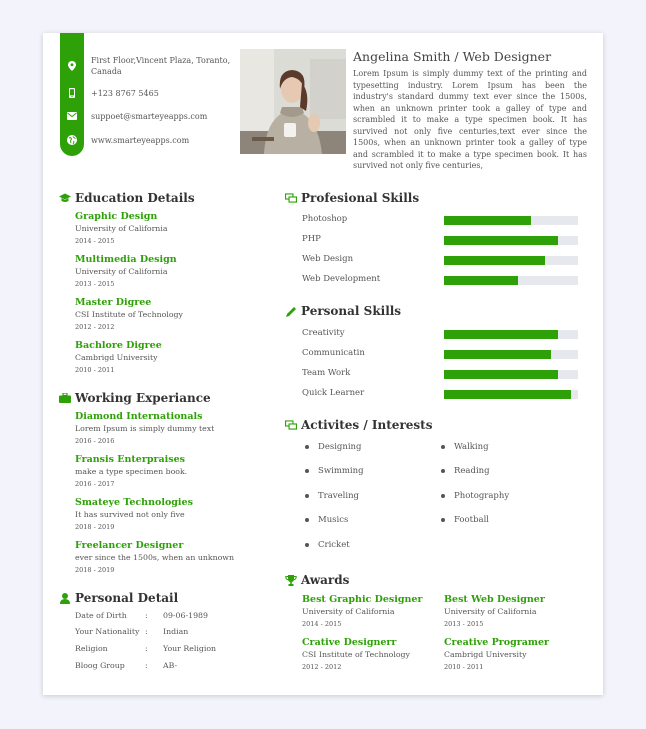  Describe the element at coordinates (465, 471) in the screenshot. I see `activity-item: Reading` at that location.